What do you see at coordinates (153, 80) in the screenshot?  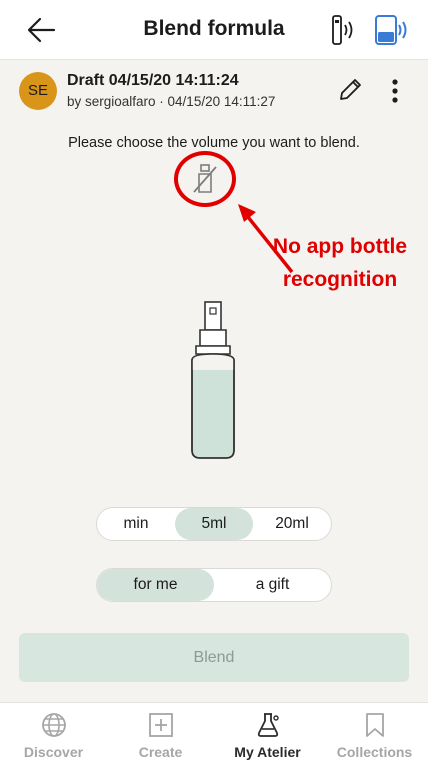 I see `draft-title: Draft 04/15/20 14:11:24` at bounding box center [153, 80].